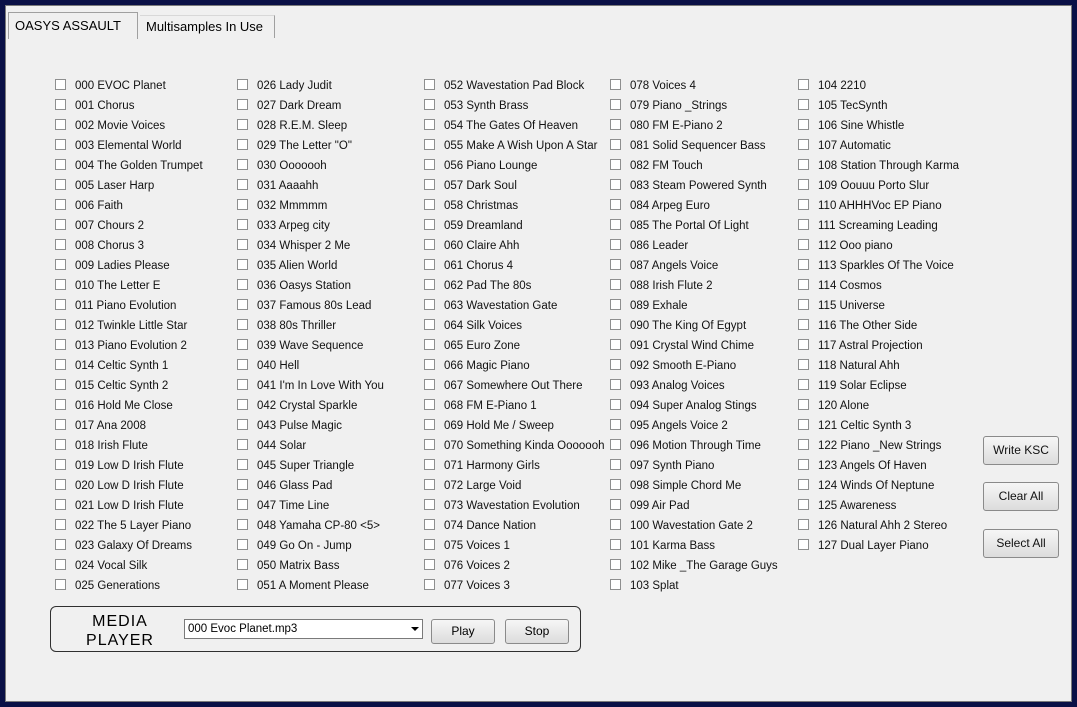  What do you see at coordinates (672, 466) in the screenshot?
I see `program-label: 097 Synth Piano` at bounding box center [672, 466].